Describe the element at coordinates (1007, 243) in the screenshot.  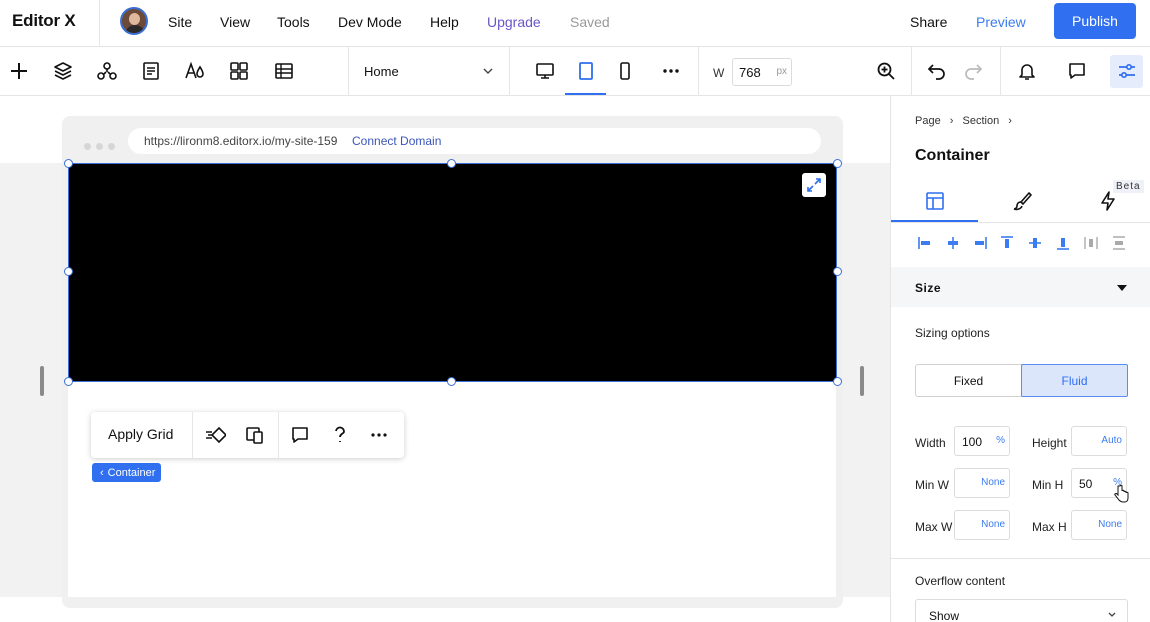
I see `align-top-icon` at that location.